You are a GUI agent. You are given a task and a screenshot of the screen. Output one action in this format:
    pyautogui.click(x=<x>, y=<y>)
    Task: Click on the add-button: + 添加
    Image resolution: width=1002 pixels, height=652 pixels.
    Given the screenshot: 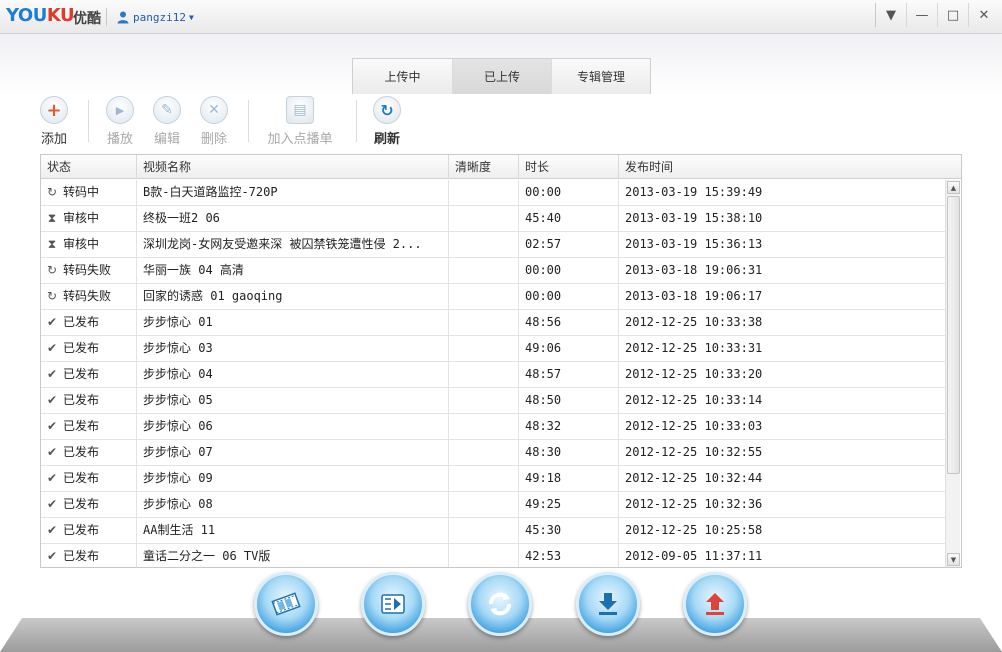 What is the action you would take?
    pyautogui.click(x=54, y=121)
    